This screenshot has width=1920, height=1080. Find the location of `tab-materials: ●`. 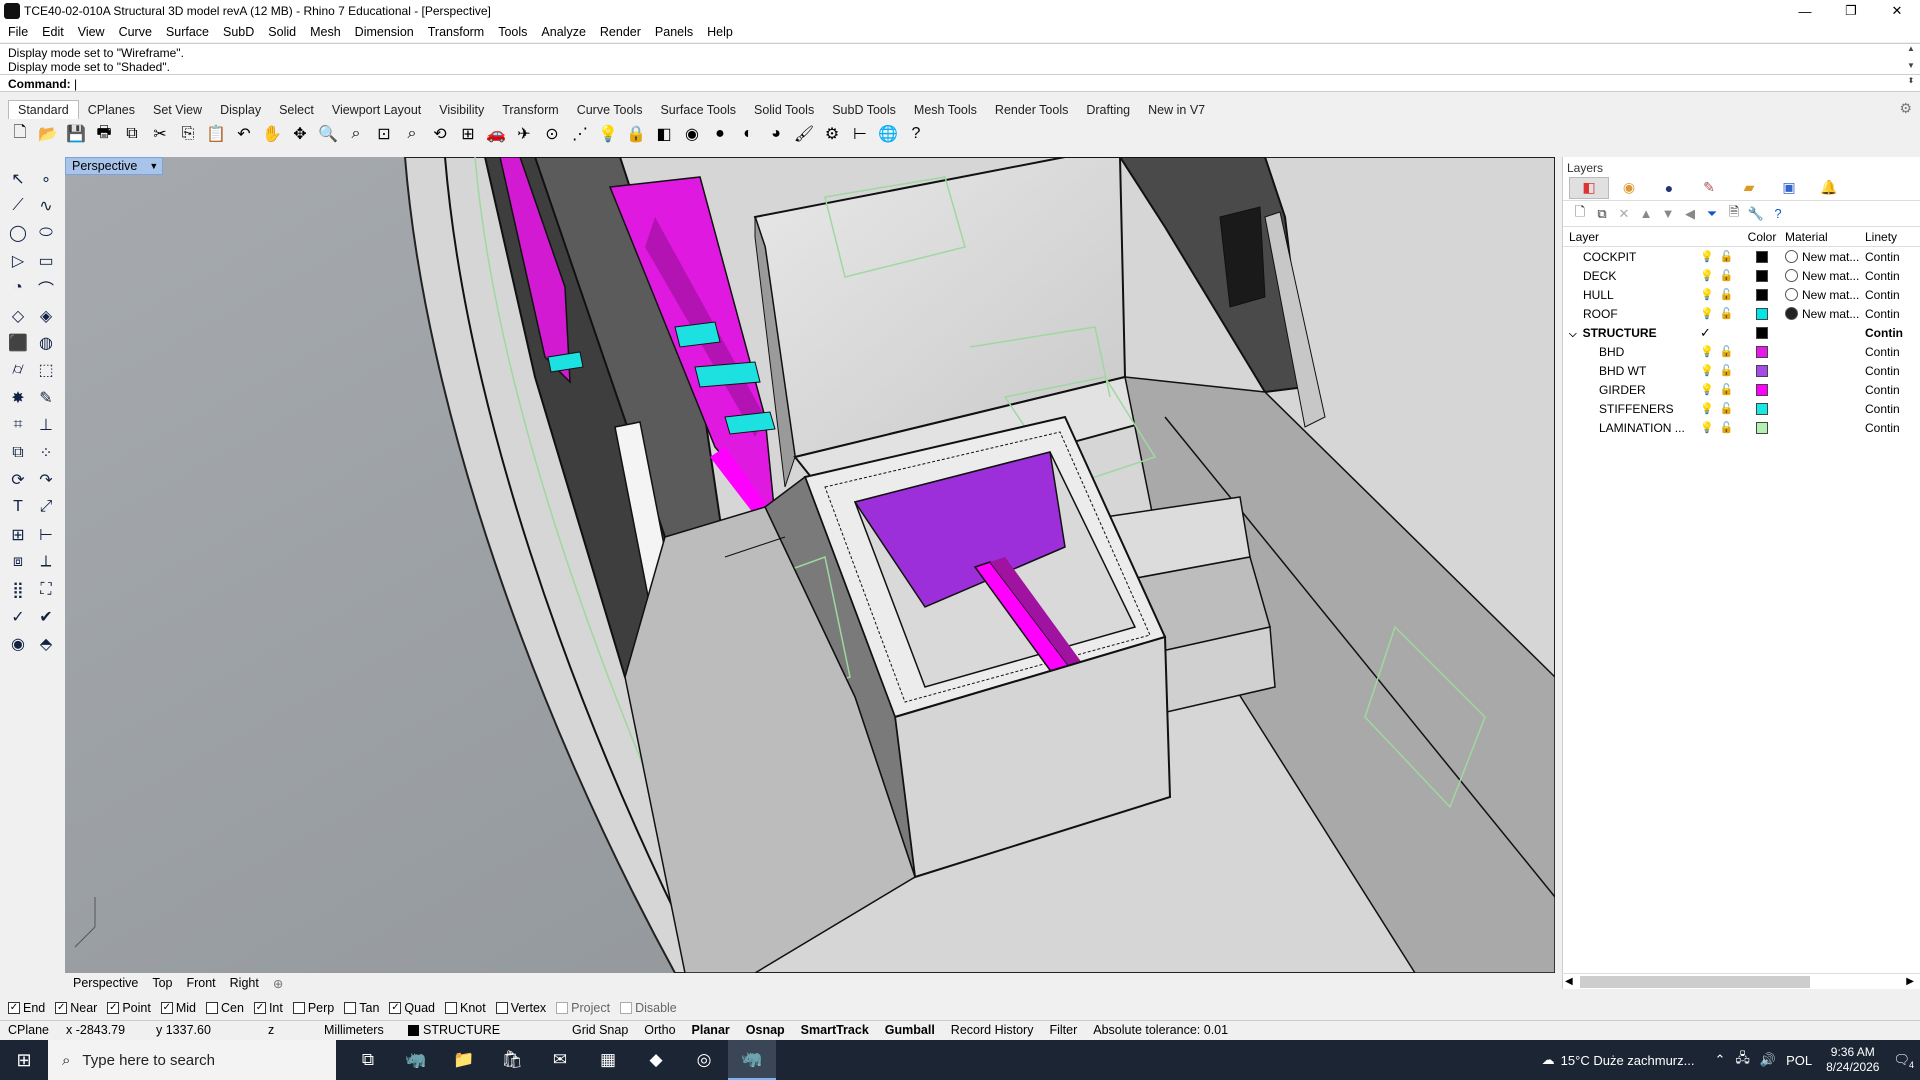

tab-materials: ● is located at coordinates (1669, 188).